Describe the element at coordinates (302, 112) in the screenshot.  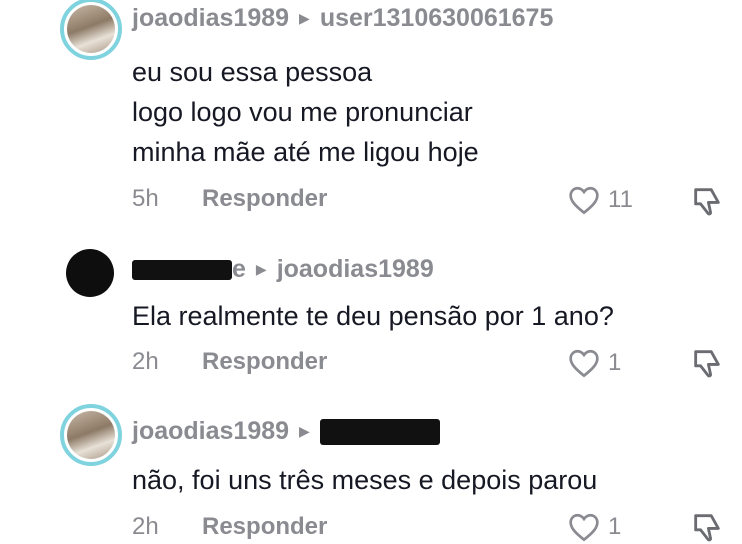
I see `comment-line: logo logo vou me pronunciar` at that location.